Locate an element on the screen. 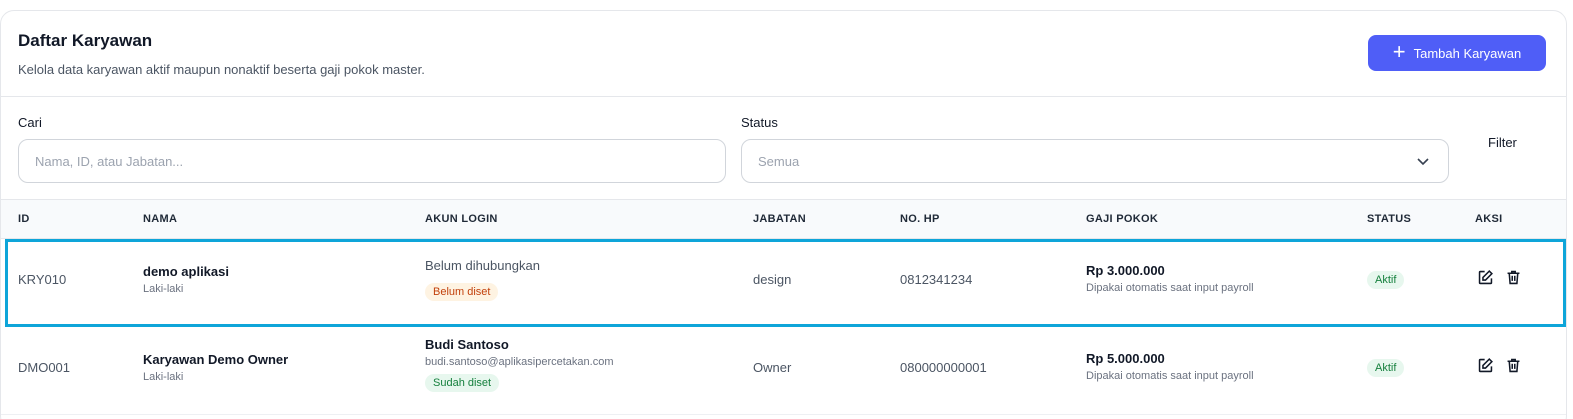 This screenshot has height=419, width=1573. login-badge-label: Belum diset is located at coordinates (462, 292).